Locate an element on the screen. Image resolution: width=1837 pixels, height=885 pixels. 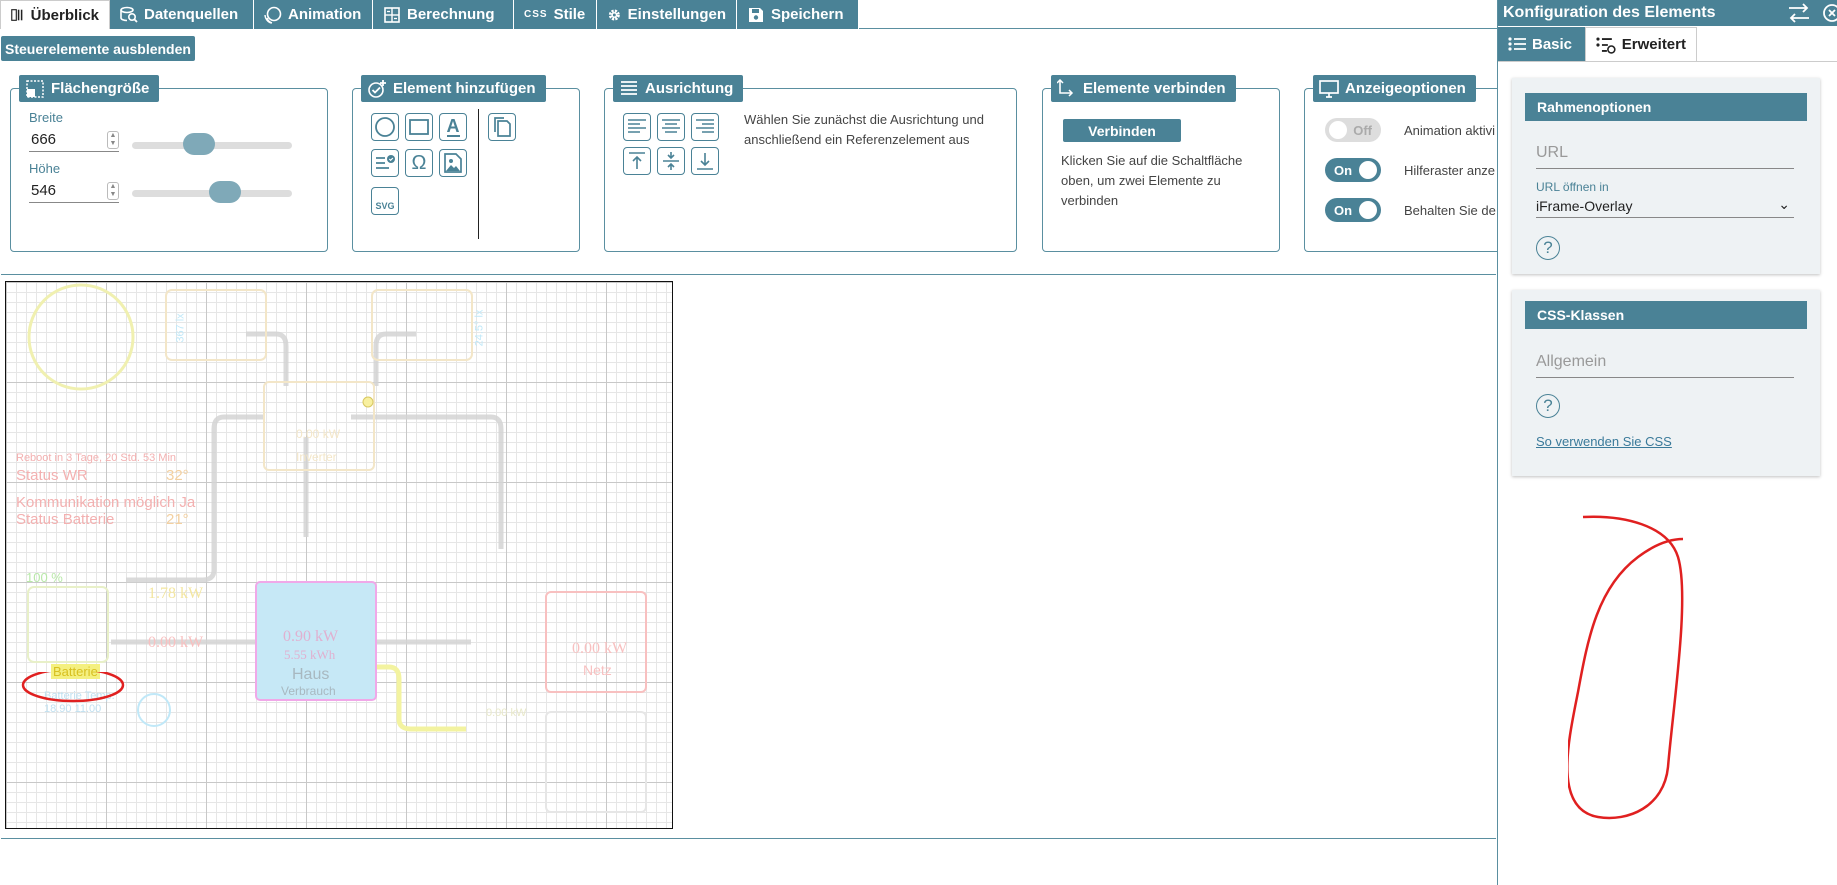
text-icon: A is located at coordinates (453, 126).